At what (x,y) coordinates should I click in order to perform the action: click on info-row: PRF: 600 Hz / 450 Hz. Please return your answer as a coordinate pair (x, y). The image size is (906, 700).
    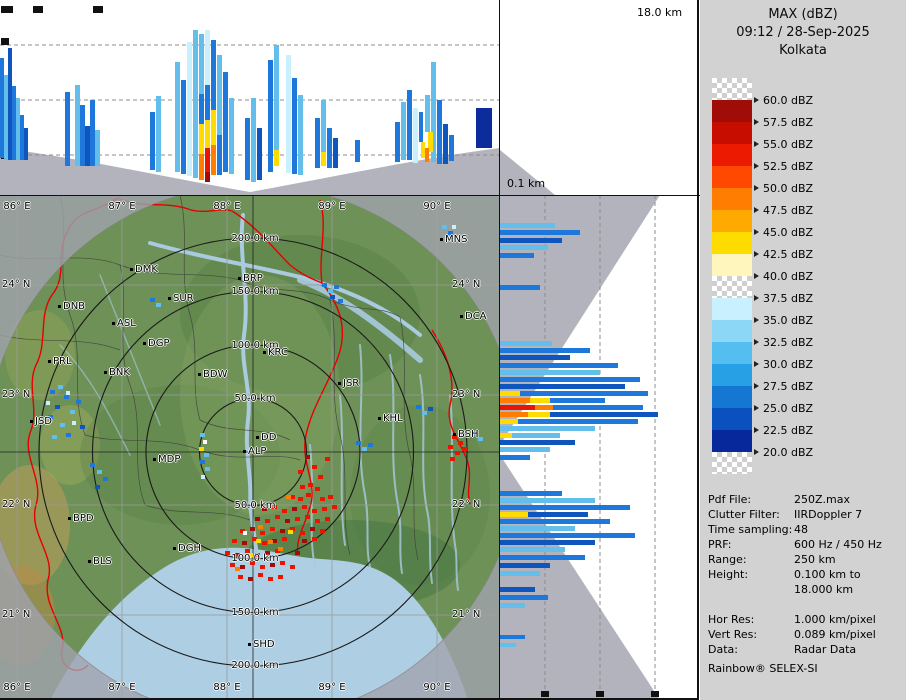
    Looking at the image, I should click on (795, 544).